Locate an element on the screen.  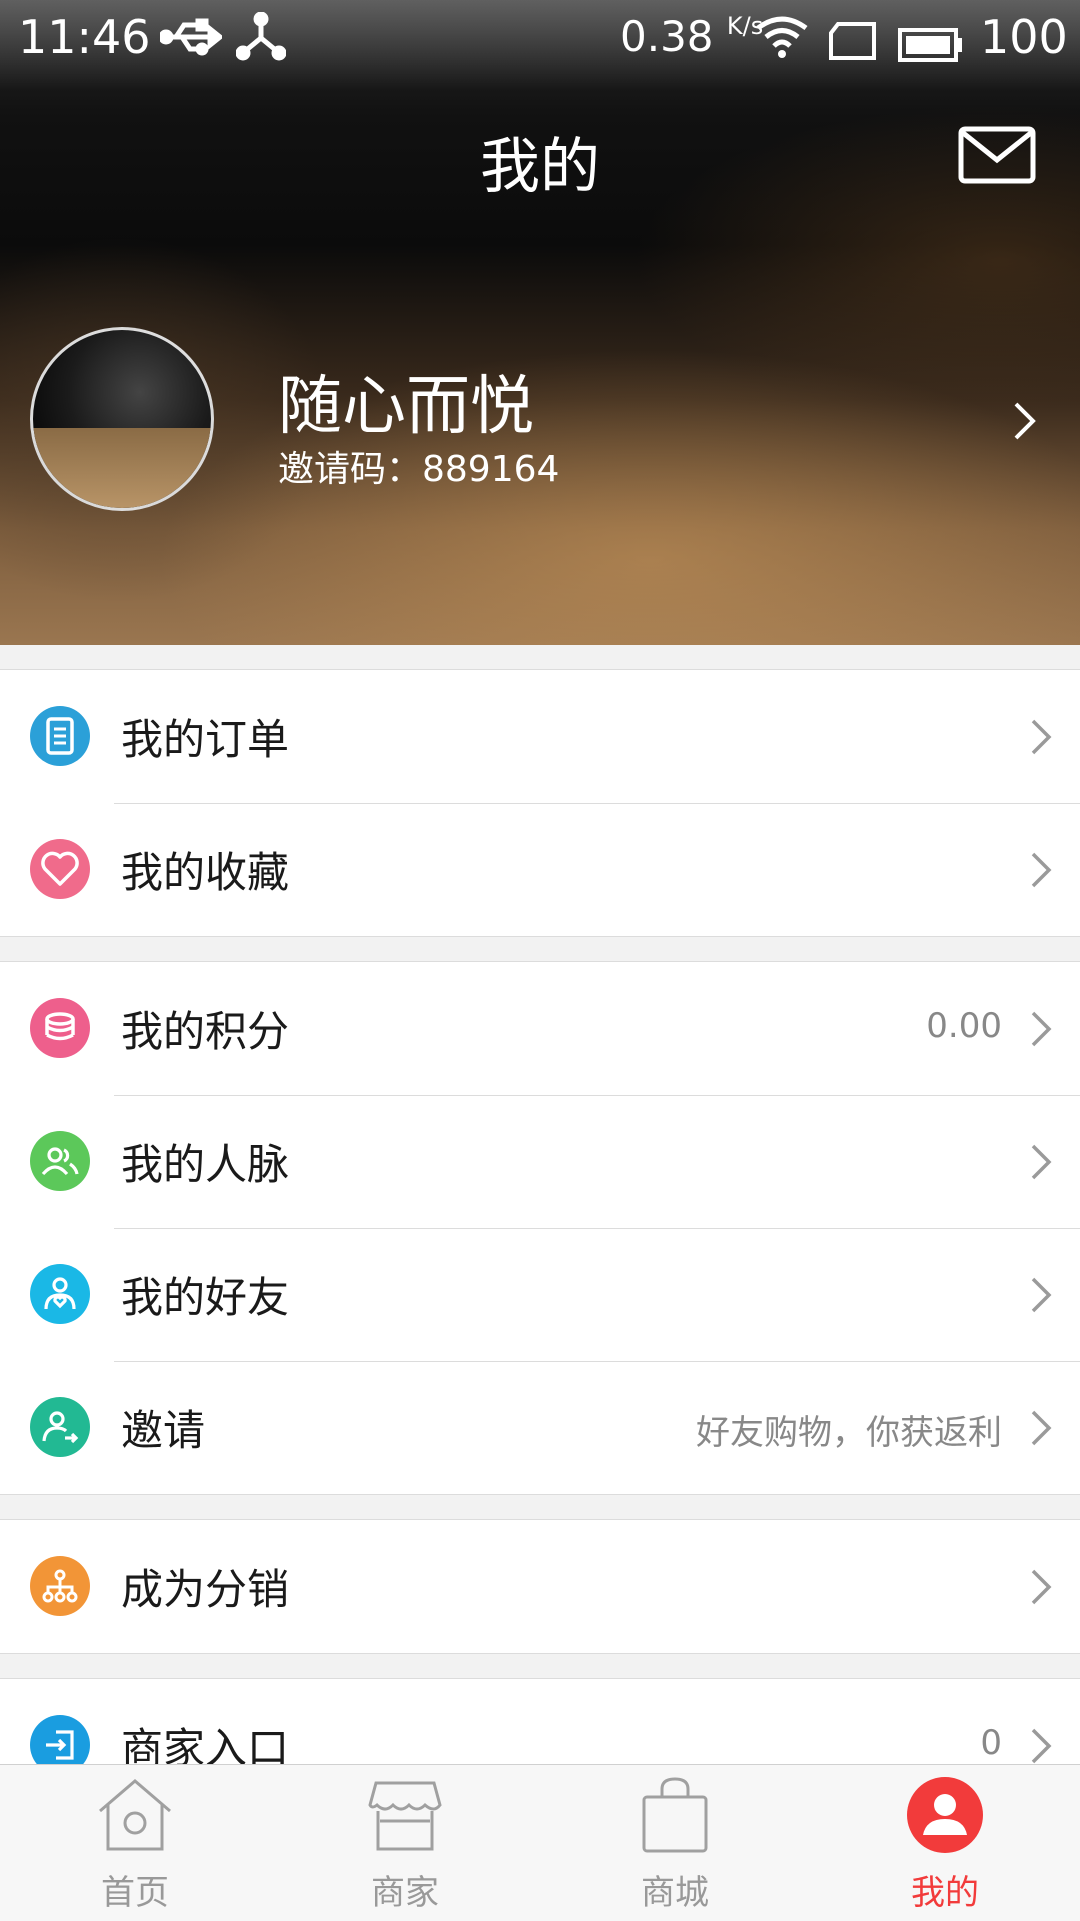
user-icon is located at coordinates (945, 1817).